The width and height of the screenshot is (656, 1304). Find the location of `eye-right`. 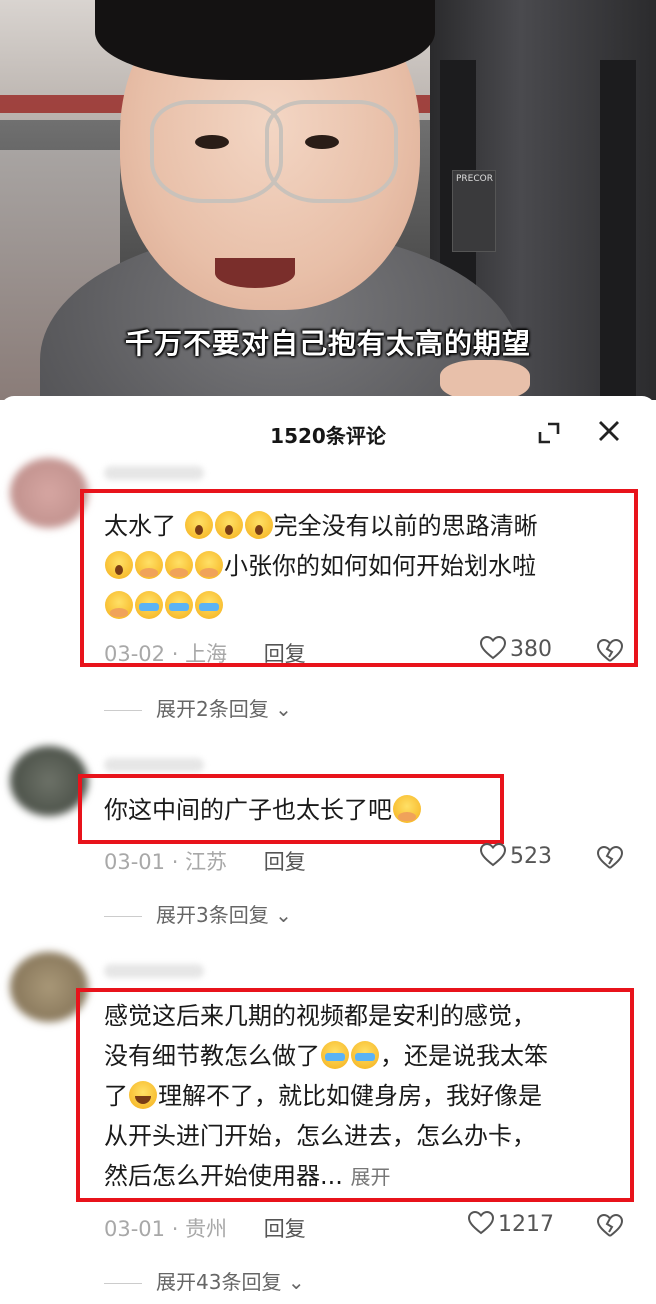

eye-right is located at coordinates (322, 142).